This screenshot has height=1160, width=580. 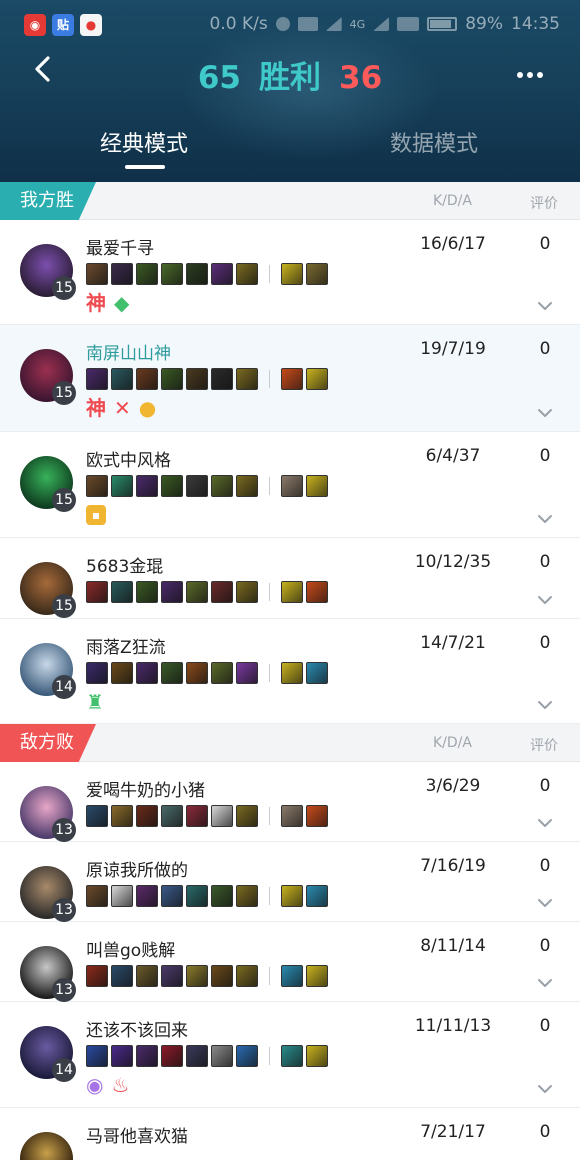 What do you see at coordinates (290, 882) in the screenshot?
I see `player-row: 13 原谅我所做的 7/16/19 0` at bounding box center [290, 882].